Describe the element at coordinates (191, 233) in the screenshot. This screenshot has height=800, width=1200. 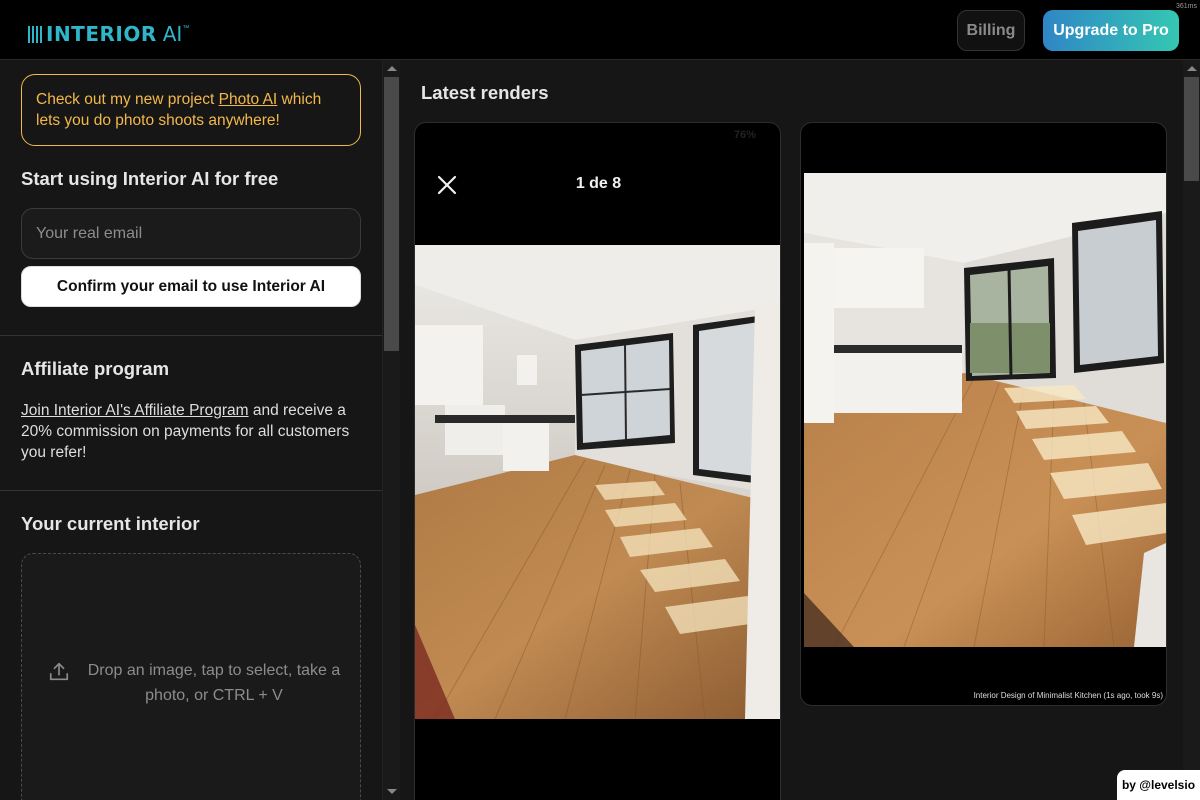
I see `email-input` at that location.